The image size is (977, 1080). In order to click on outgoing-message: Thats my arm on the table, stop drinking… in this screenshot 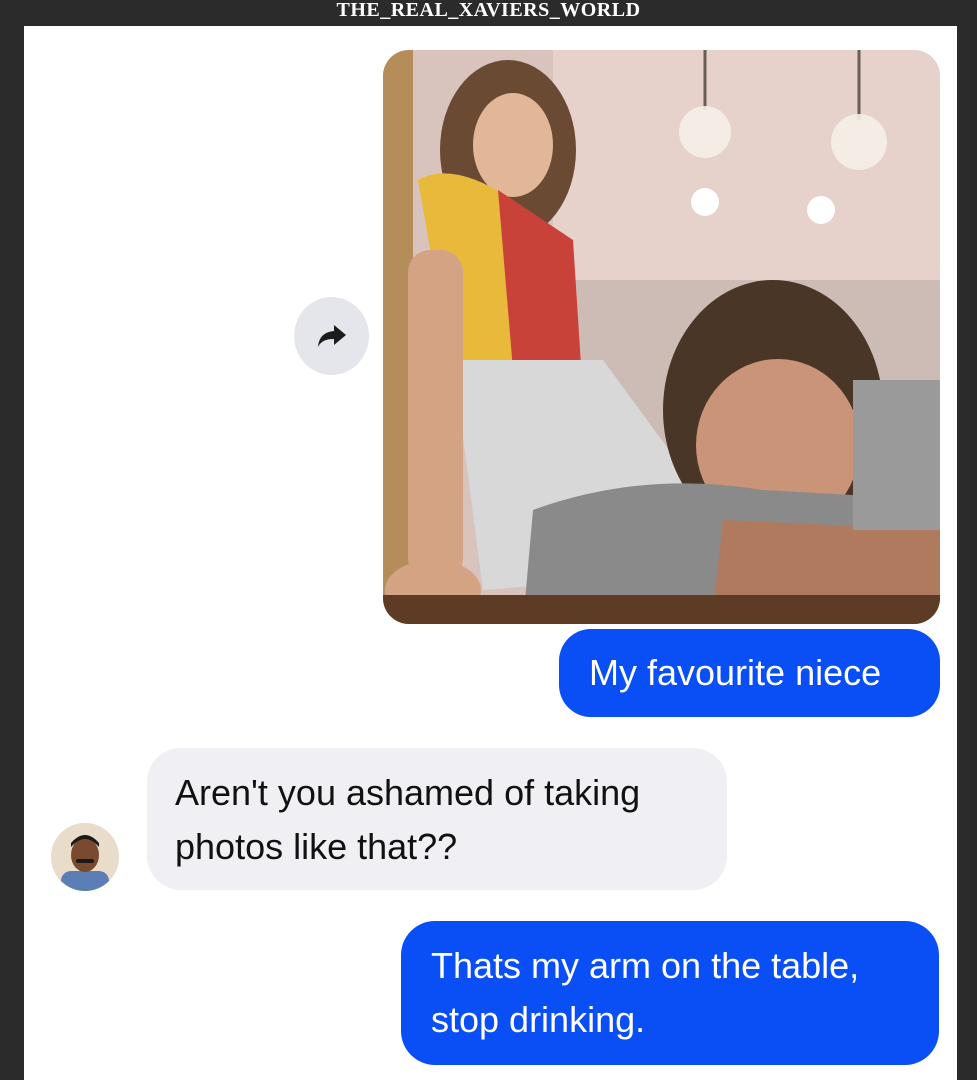, I will do `click(670, 993)`.